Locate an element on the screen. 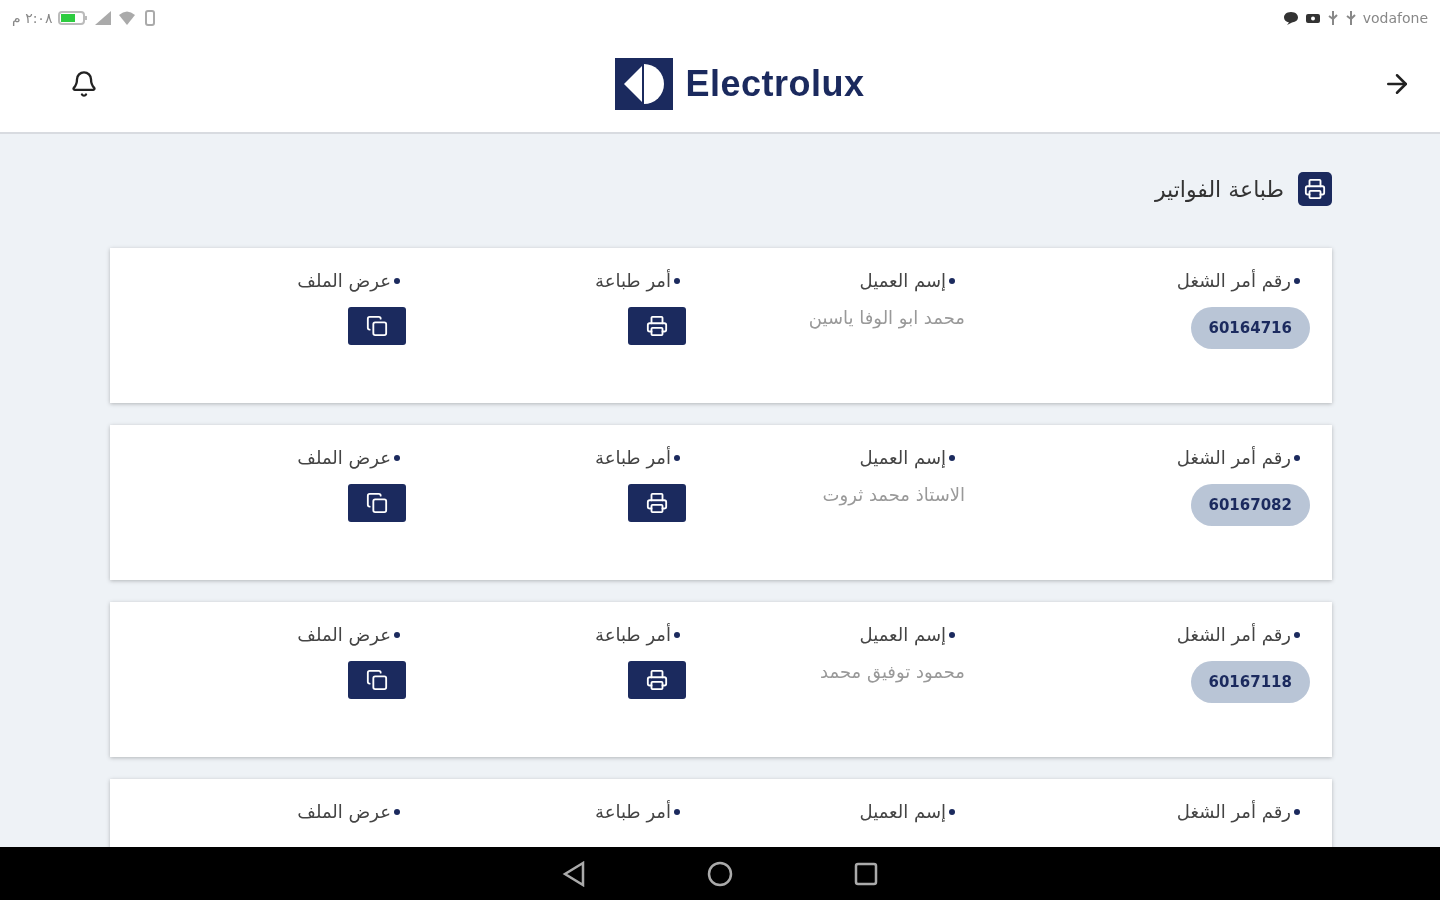  order-number-badge: 60167082 is located at coordinates (1250, 505).